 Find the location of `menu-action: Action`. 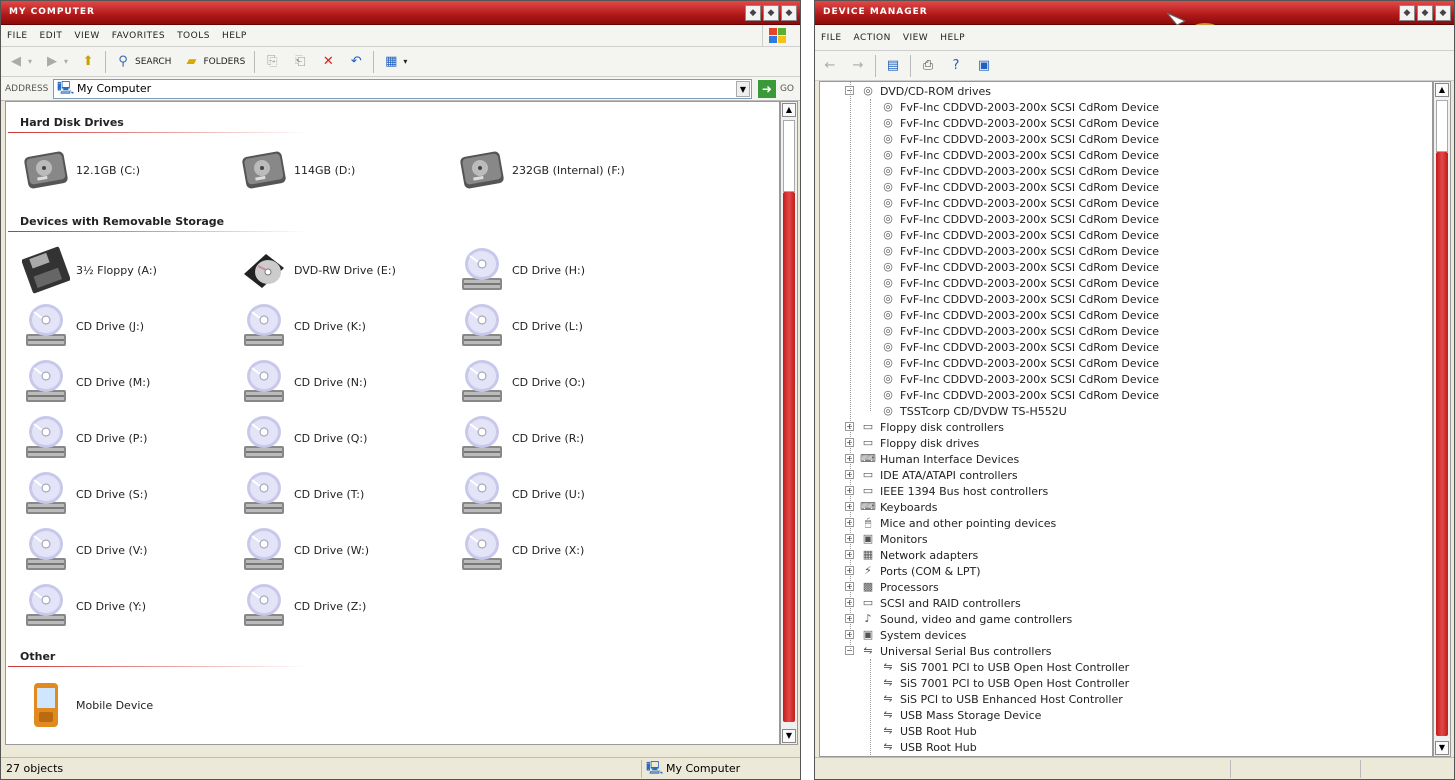

menu-action: Action is located at coordinates (872, 38).